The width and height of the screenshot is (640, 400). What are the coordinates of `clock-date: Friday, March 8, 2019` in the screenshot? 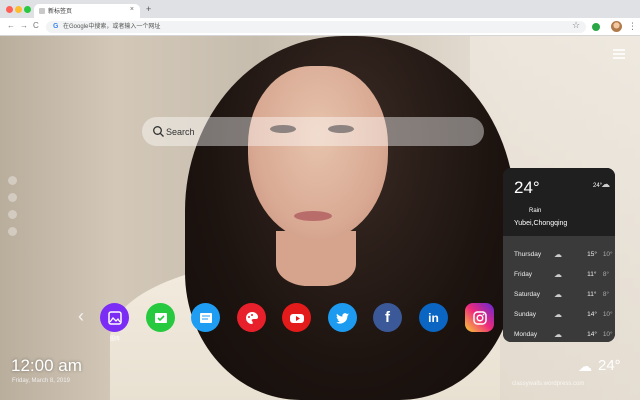 It's located at (41, 381).